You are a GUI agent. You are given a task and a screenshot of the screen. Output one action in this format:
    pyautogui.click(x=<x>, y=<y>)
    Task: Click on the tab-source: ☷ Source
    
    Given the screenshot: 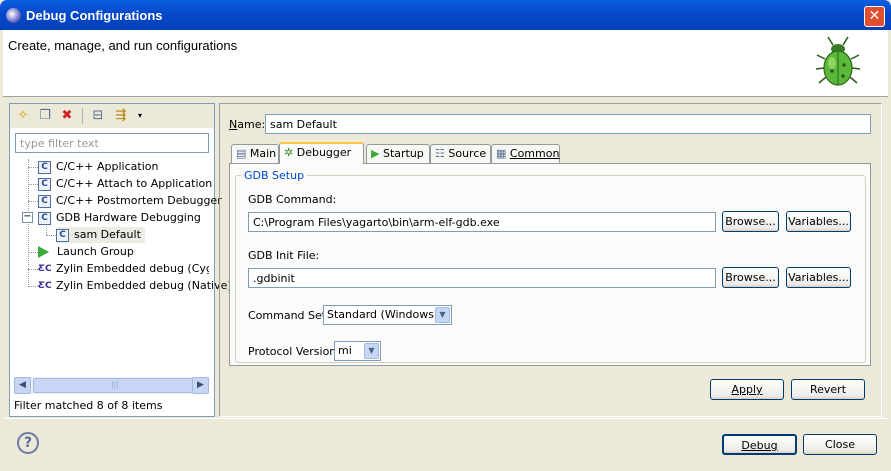 What is the action you would take?
    pyautogui.click(x=460, y=153)
    